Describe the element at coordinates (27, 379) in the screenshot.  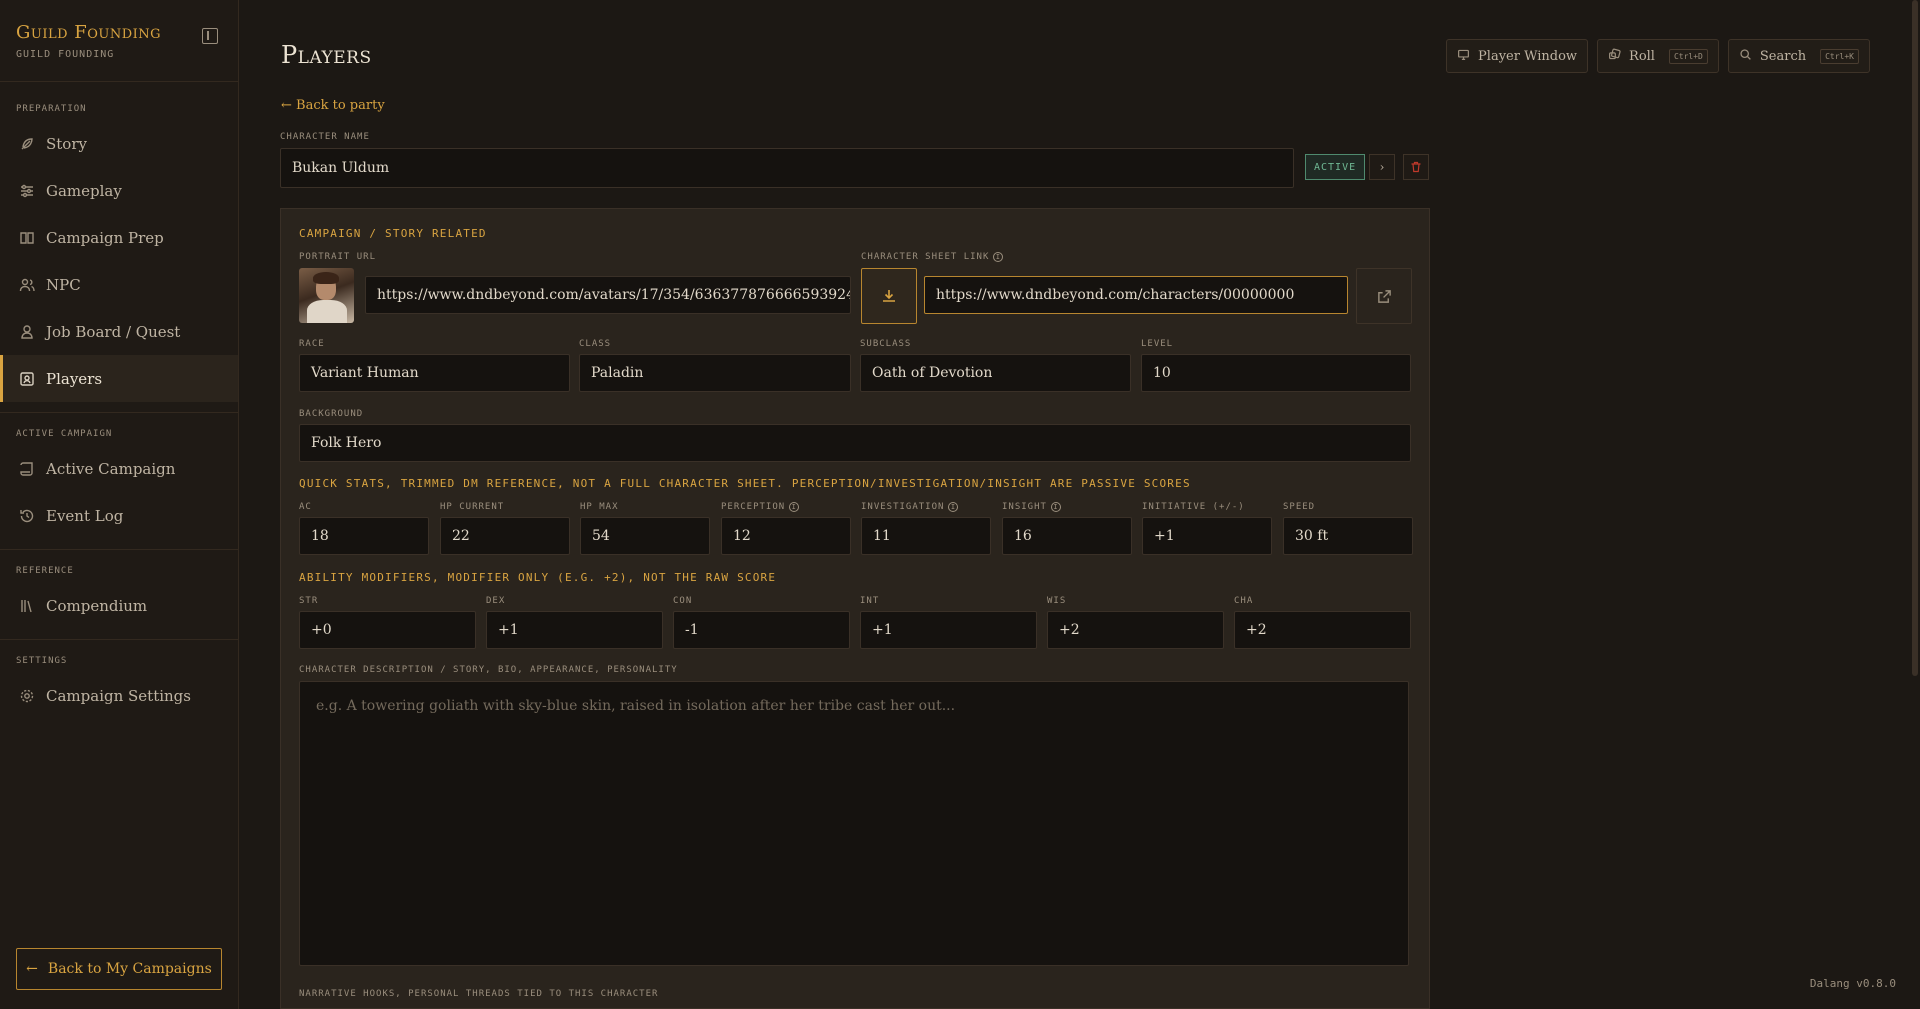
I see `player-card-icon` at that location.